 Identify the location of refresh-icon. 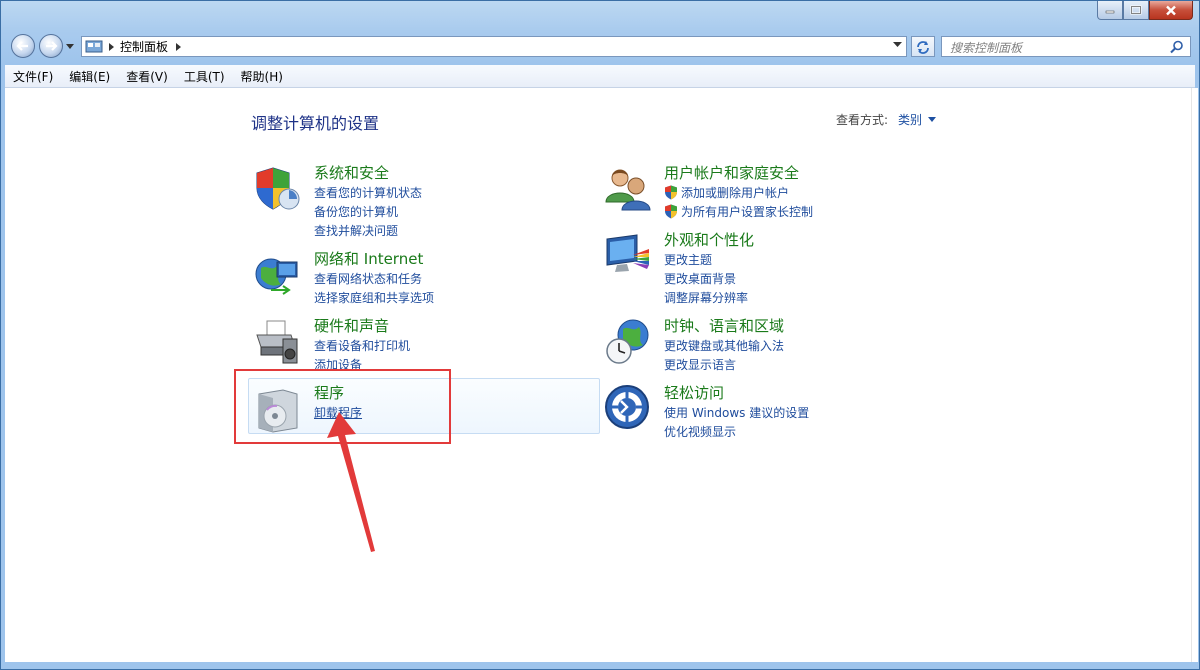
(923, 47).